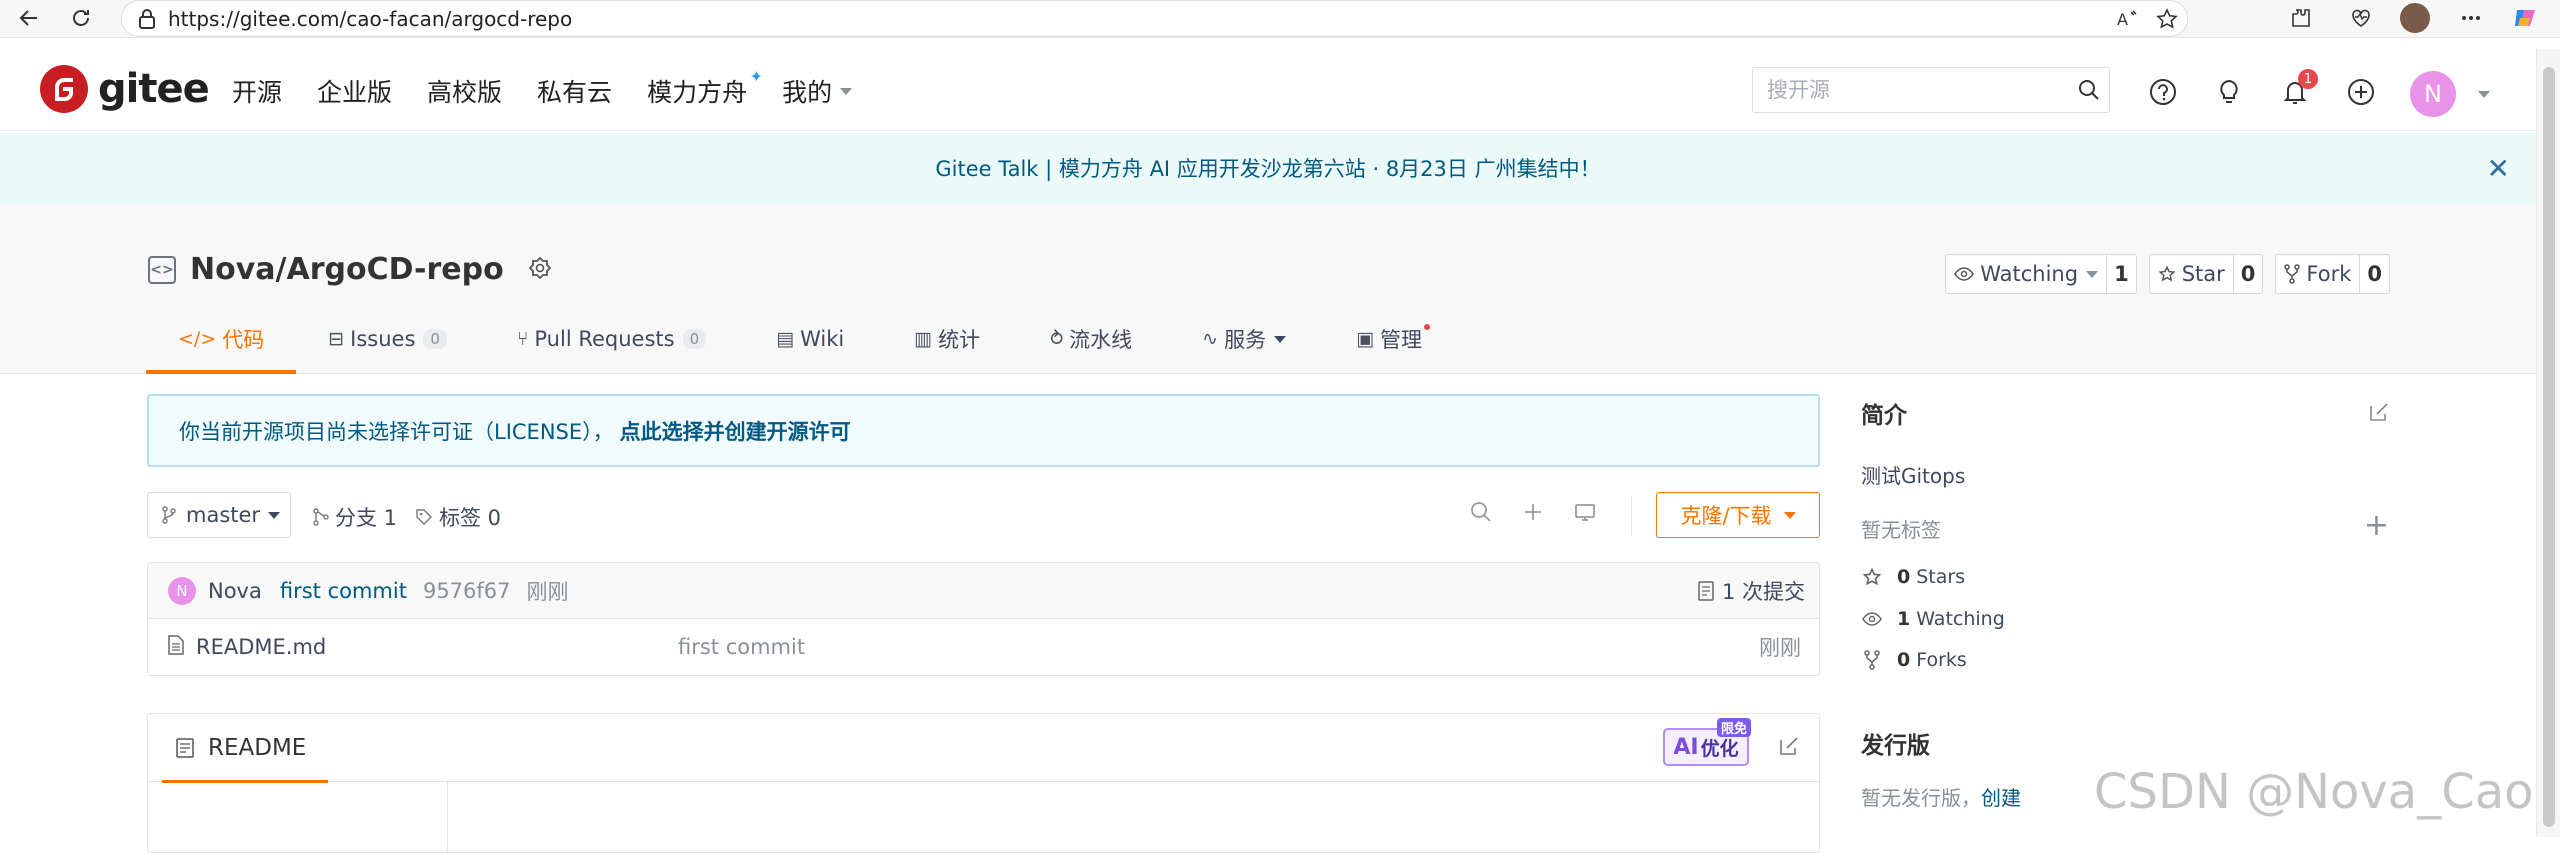  What do you see at coordinates (756, 76) in the screenshot?
I see `sparkle-icon: ✦` at bounding box center [756, 76].